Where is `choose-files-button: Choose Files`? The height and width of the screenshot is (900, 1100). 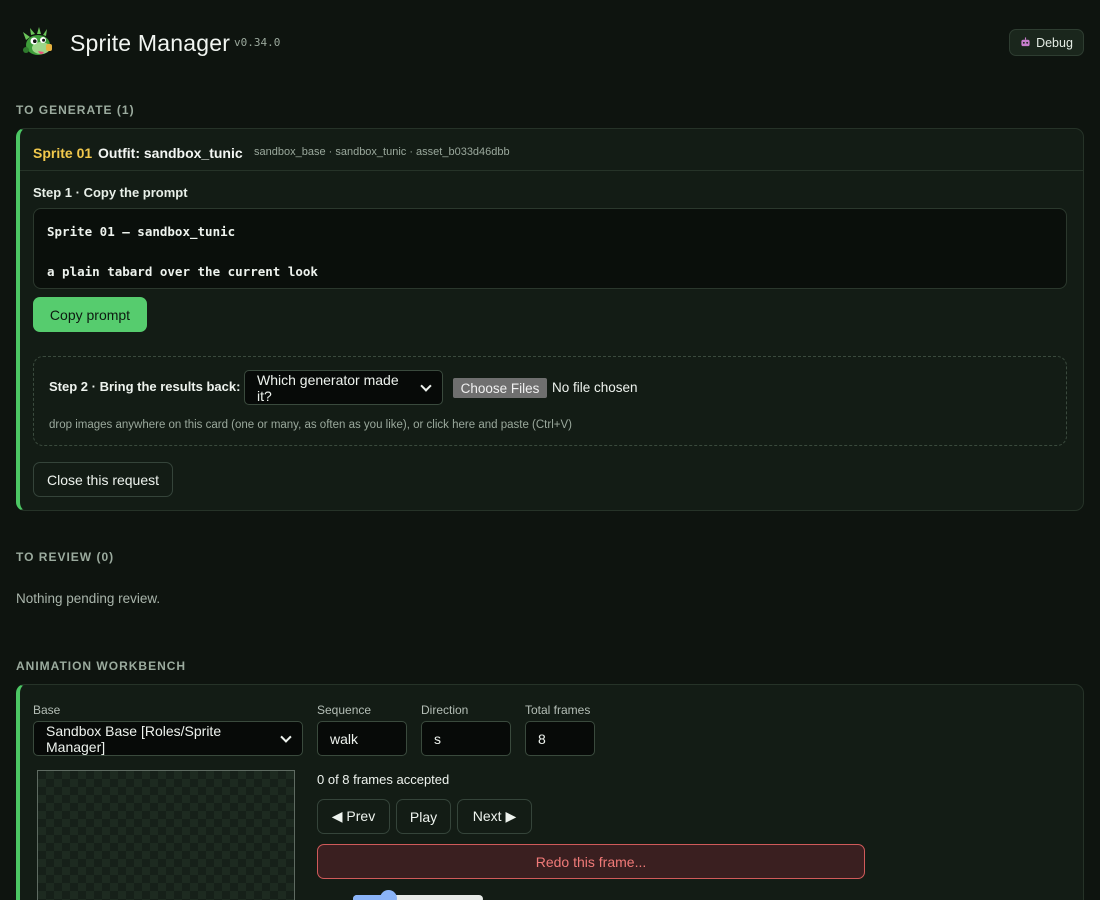 choose-files-button: Choose Files is located at coordinates (500, 388).